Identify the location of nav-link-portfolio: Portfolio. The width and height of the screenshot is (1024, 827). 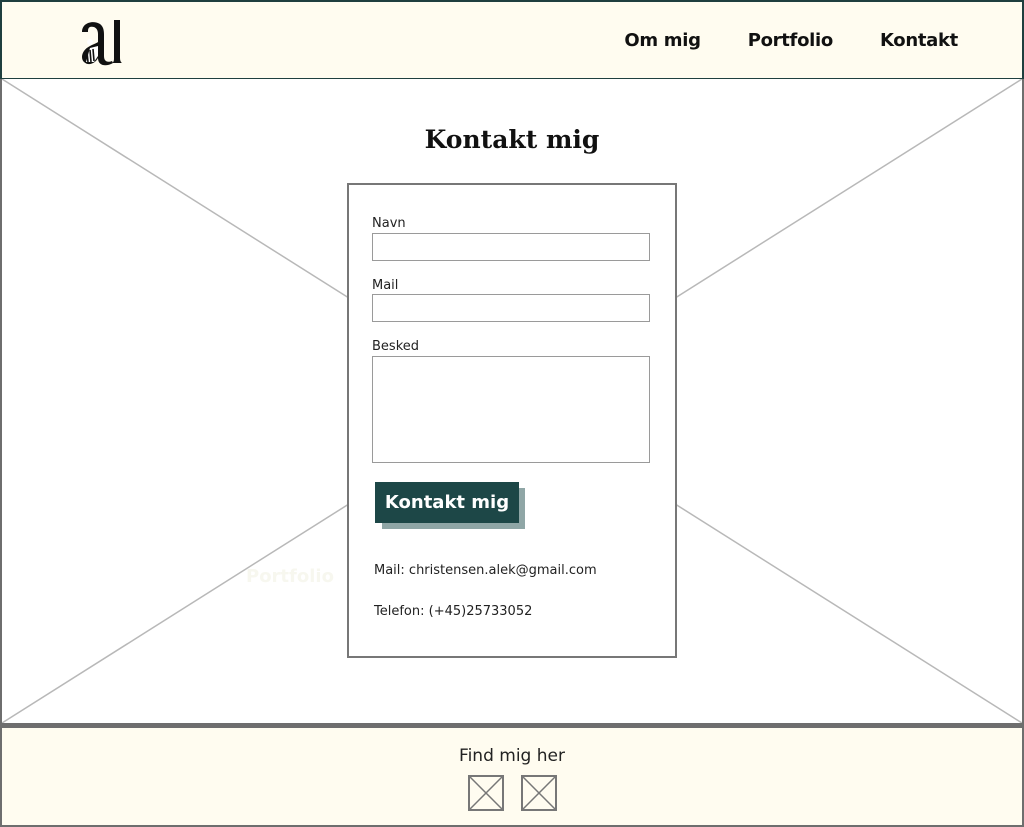
(791, 40).